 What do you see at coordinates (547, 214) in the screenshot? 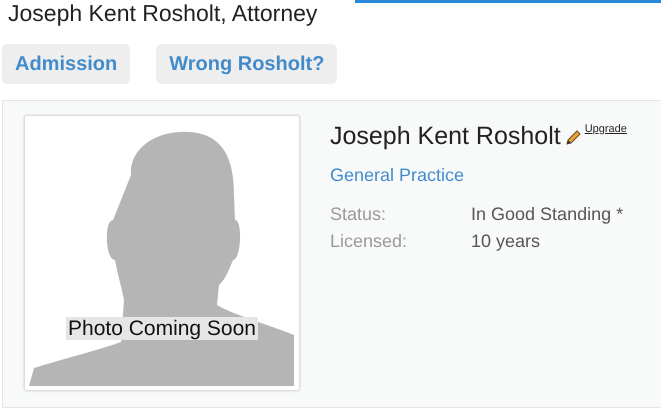
I see `detail-value: In Good Standing *` at bounding box center [547, 214].